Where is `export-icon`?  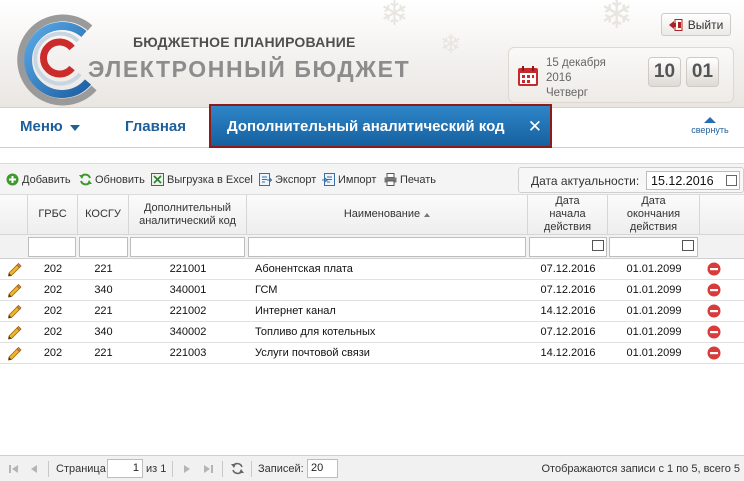
export-icon is located at coordinates (265, 179).